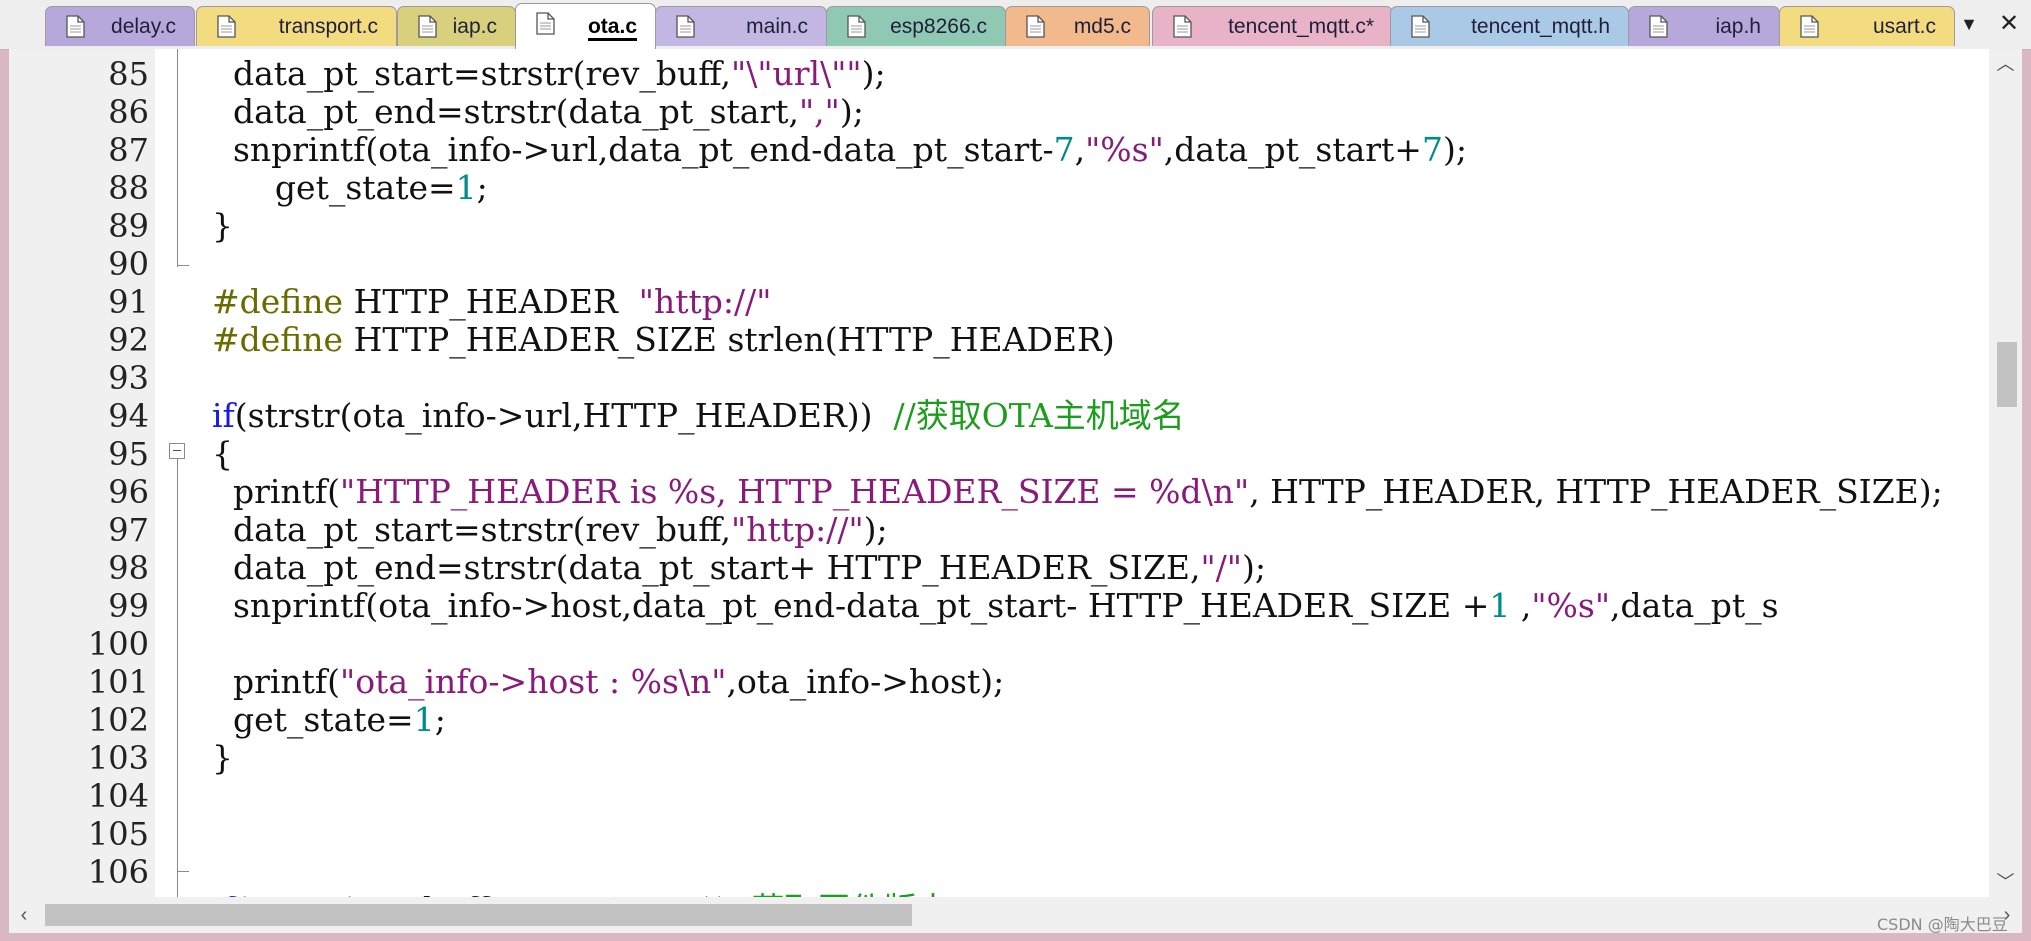  Describe the element at coordinates (999, 264) in the screenshot. I see `code-line: 90` at that location.